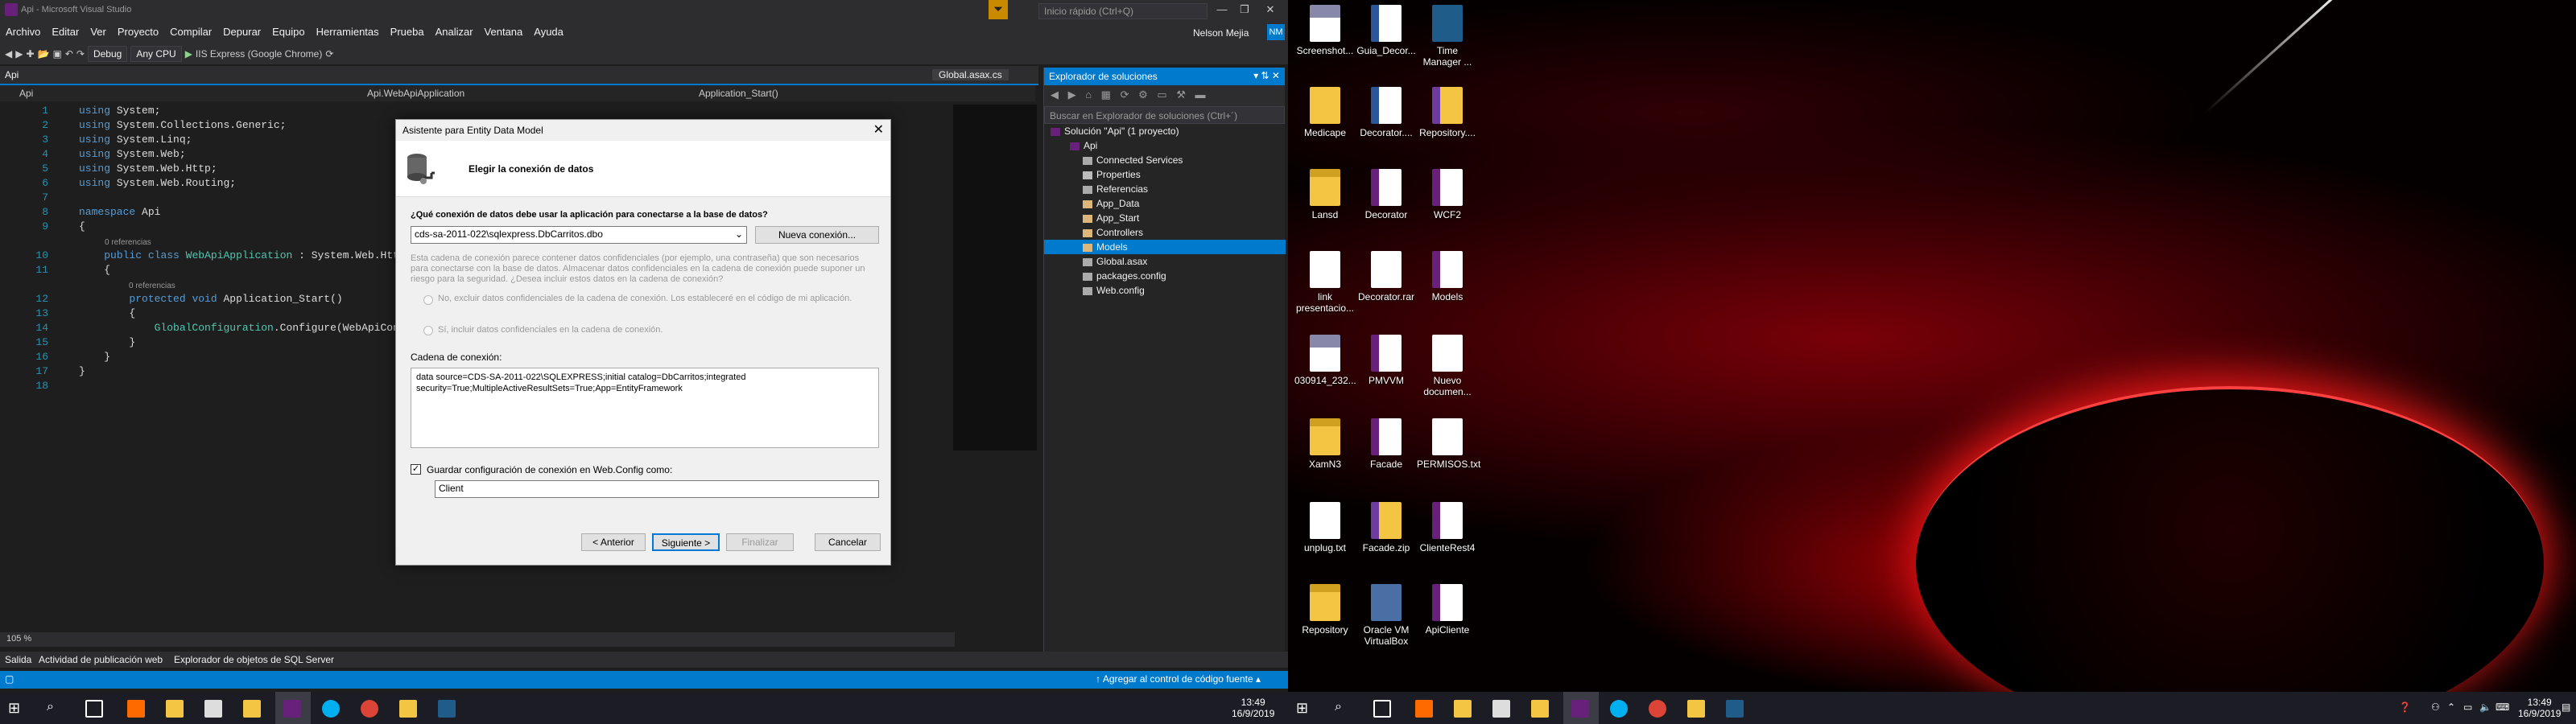 Image resolution: width=2576 pixels, height=724 pixels. What do you see at coordinates (65, 32) in the screenshot?
I see `menu-editar: Editar` at bounding box center [65, 32].